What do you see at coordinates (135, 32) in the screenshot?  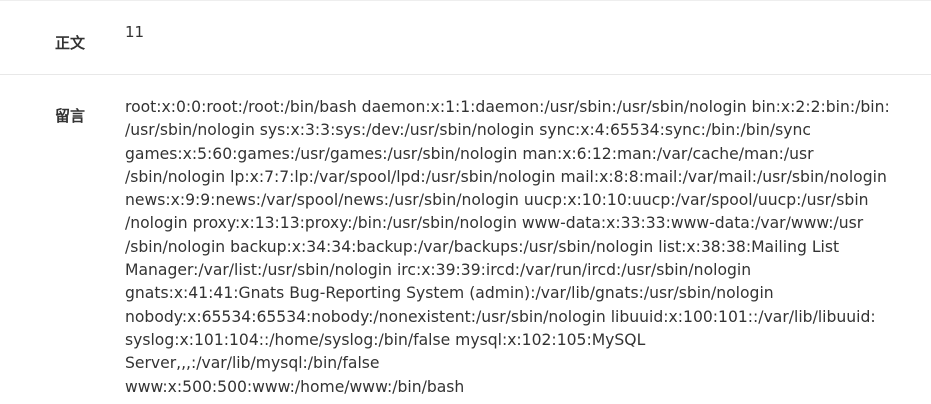 I see `body-value: 11` at bounding box center [135, 32].